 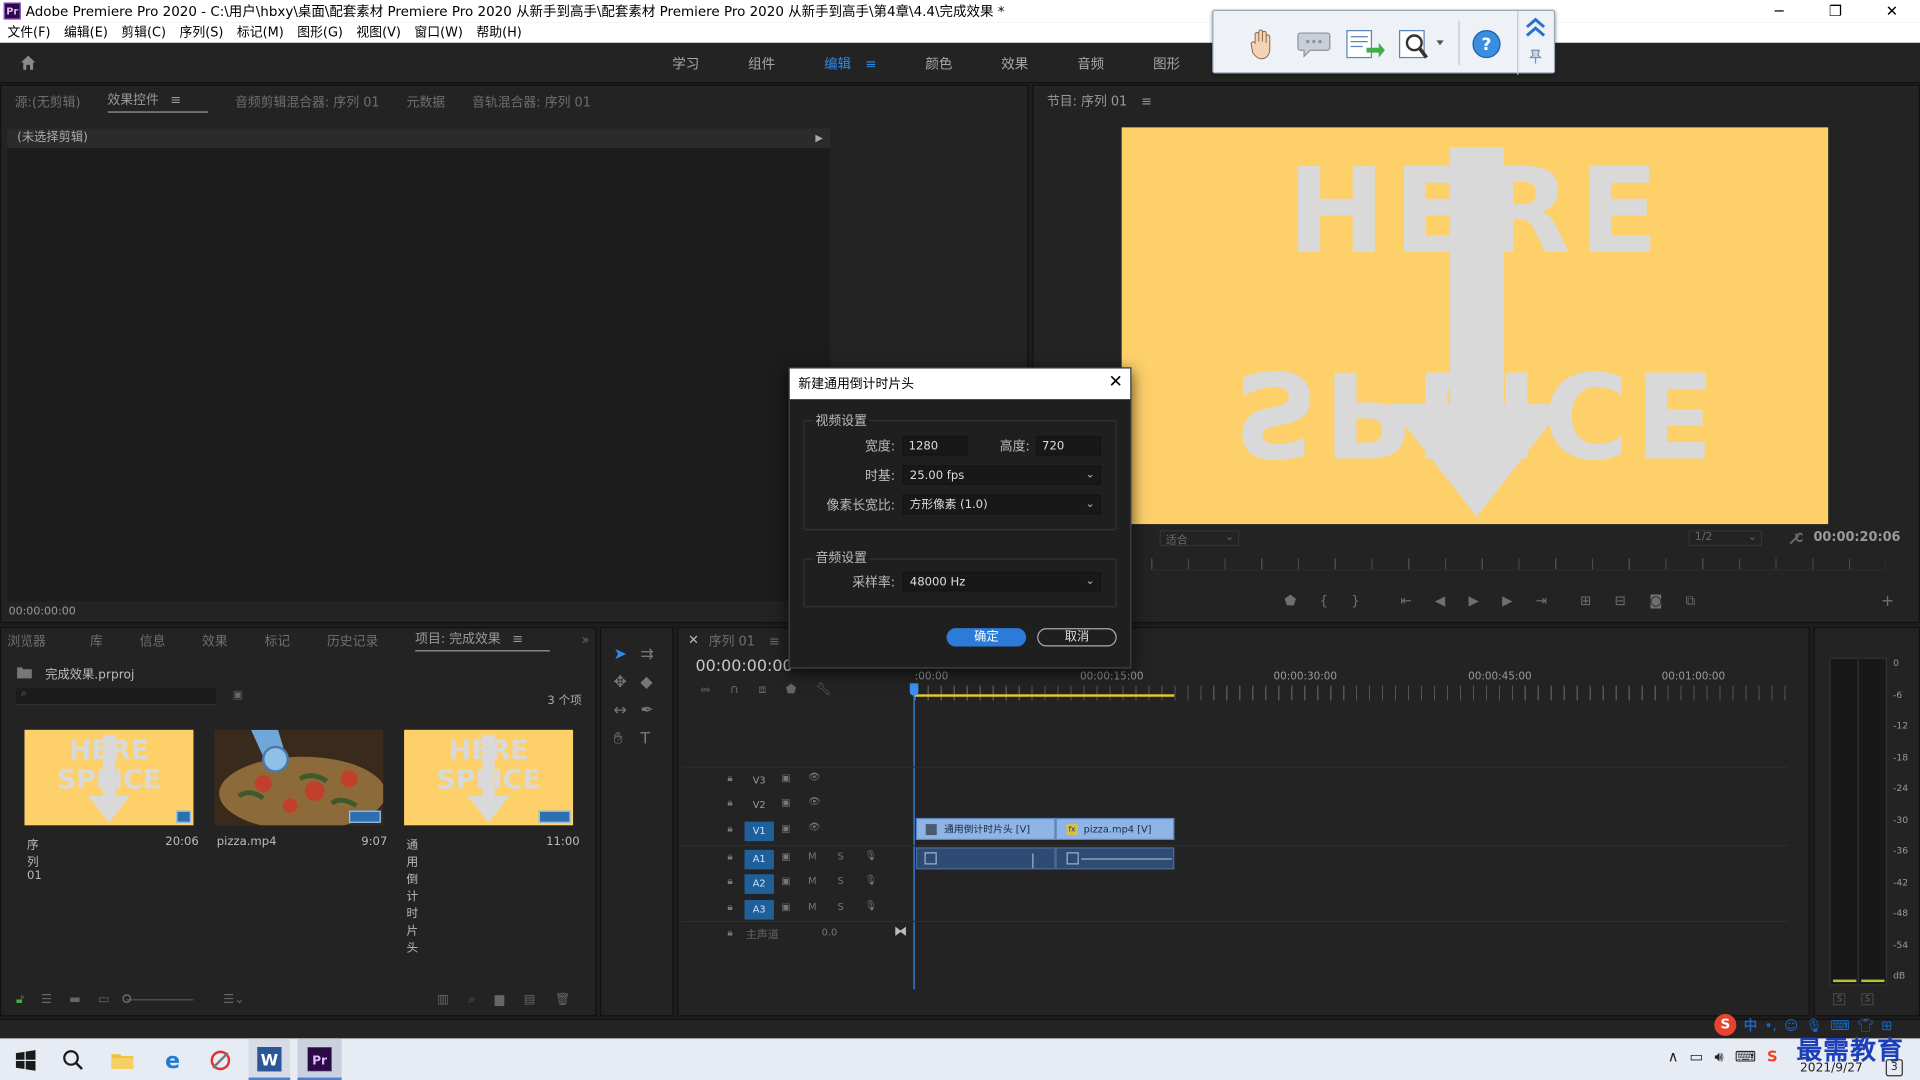 I want to click on program-ruler, so click(x=1518, y=564).